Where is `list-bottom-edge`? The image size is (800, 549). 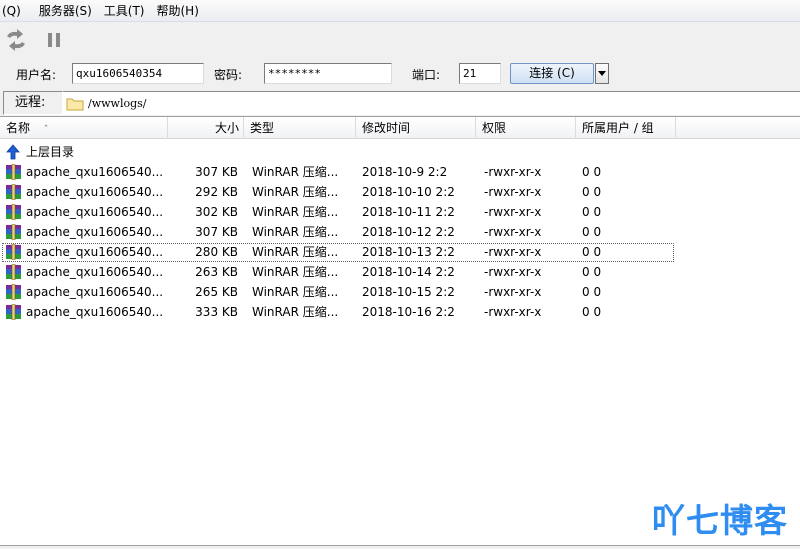
list-bottom-edge is located at coordinates (400, 547).